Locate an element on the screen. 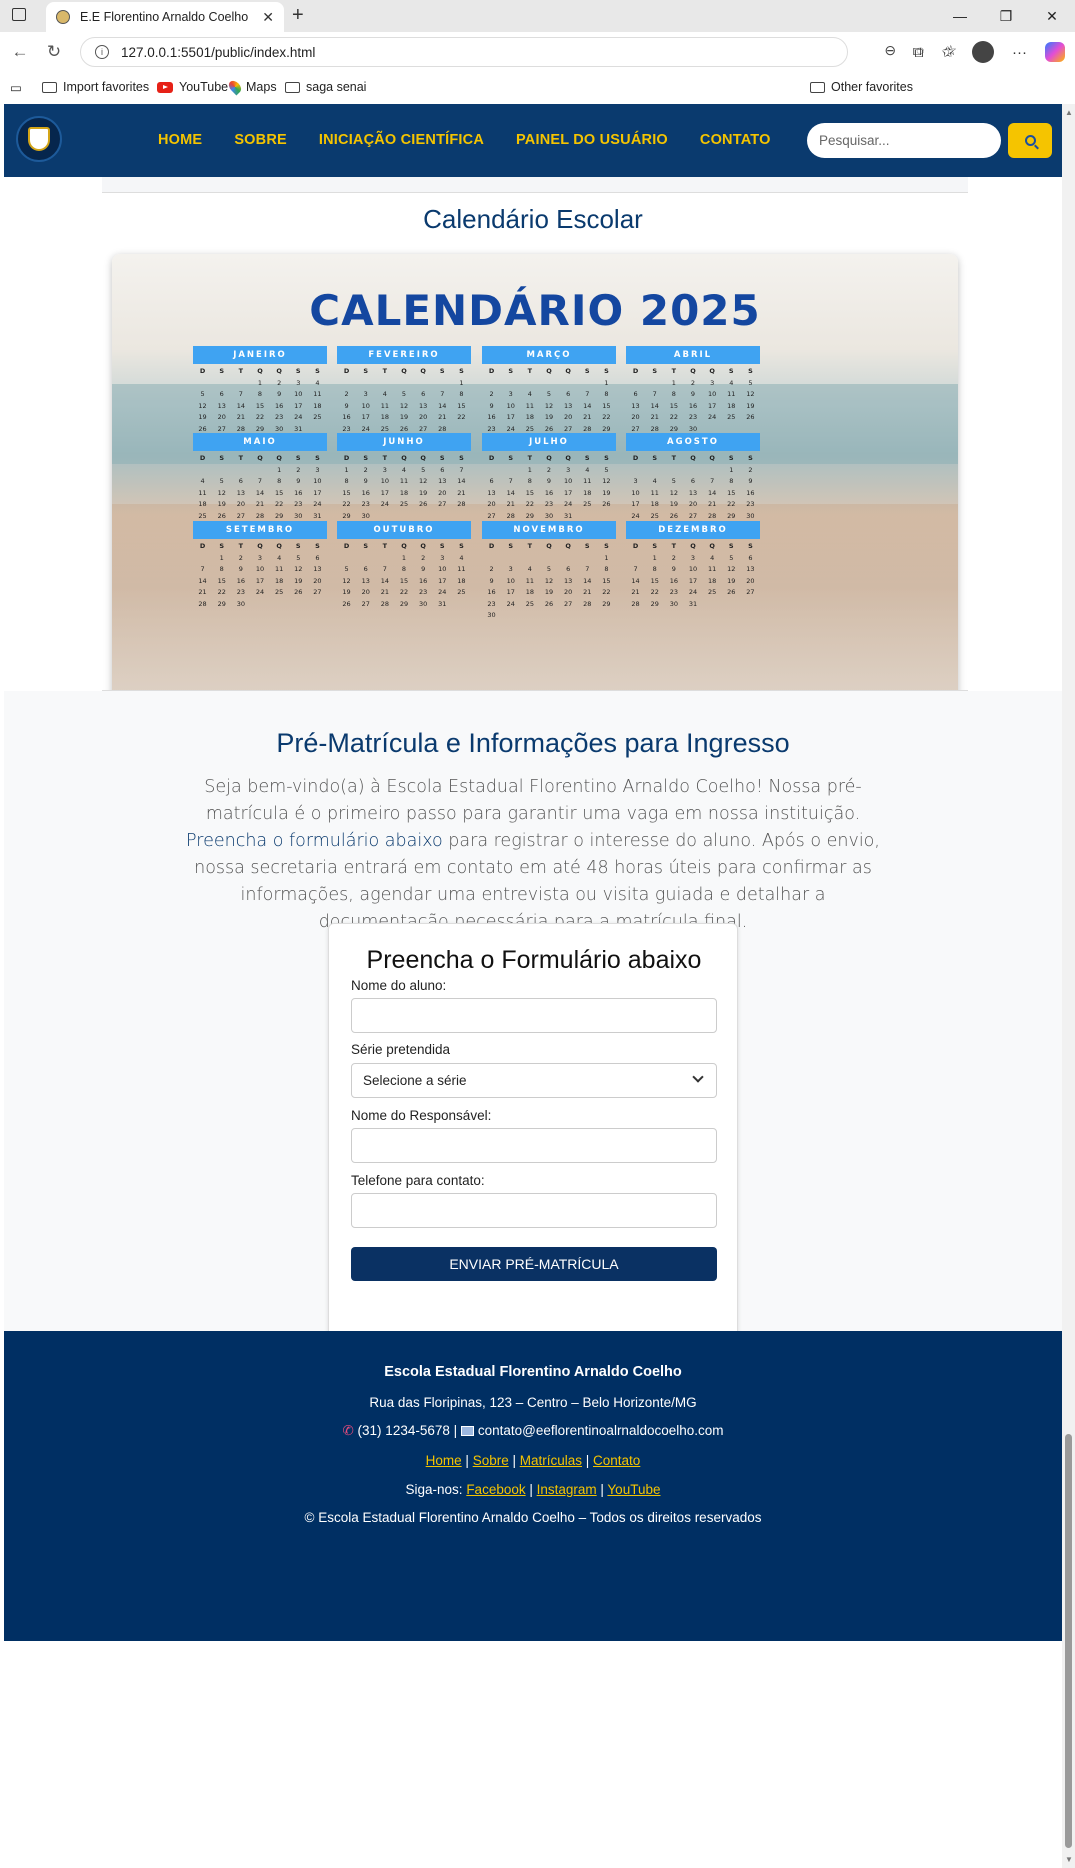 The height and width of the screenshot is (1868, 1075). favorite-saga-senai: saga senai is located at coordinates (325, 87).